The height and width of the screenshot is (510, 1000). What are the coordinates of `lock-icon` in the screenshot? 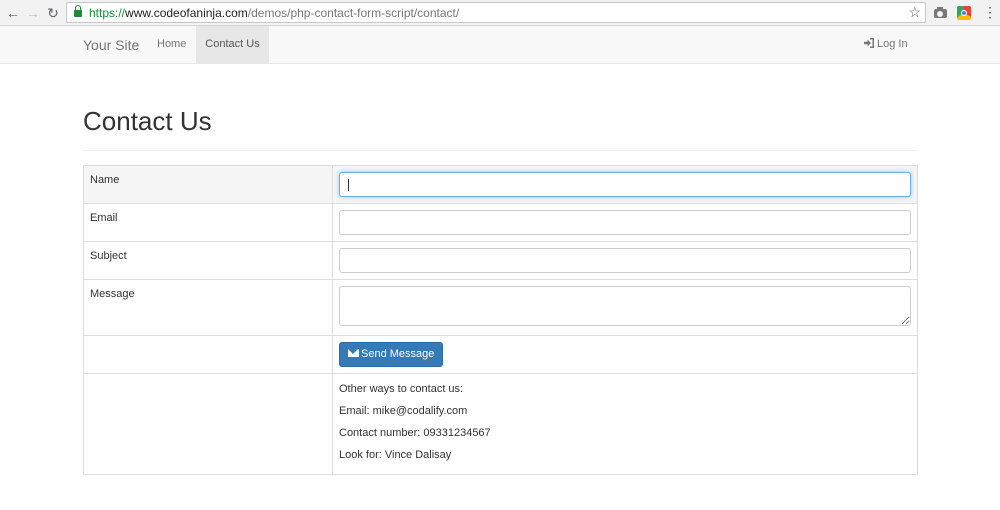 It's located at (78, 11).